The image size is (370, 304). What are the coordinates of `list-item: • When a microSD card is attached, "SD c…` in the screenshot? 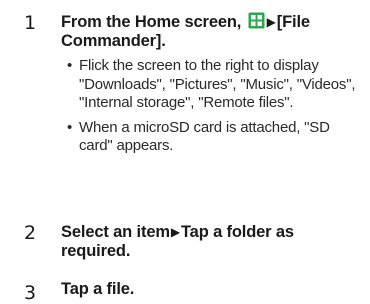 It's located at (214, 137).